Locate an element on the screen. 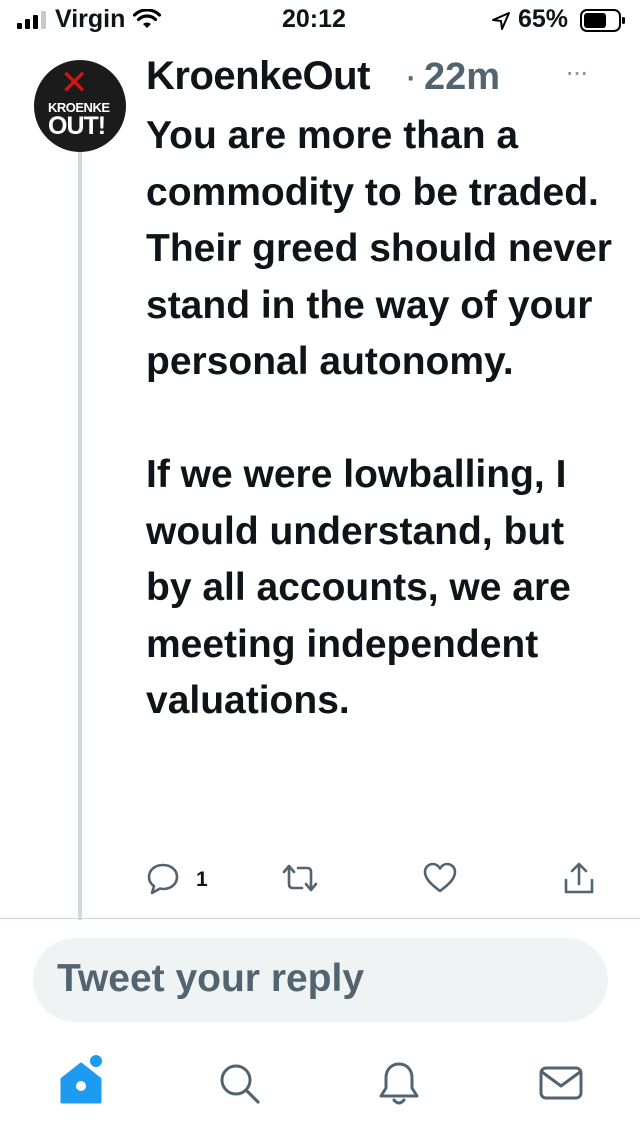  notifications-icon is located at coordinates (399, 1083).